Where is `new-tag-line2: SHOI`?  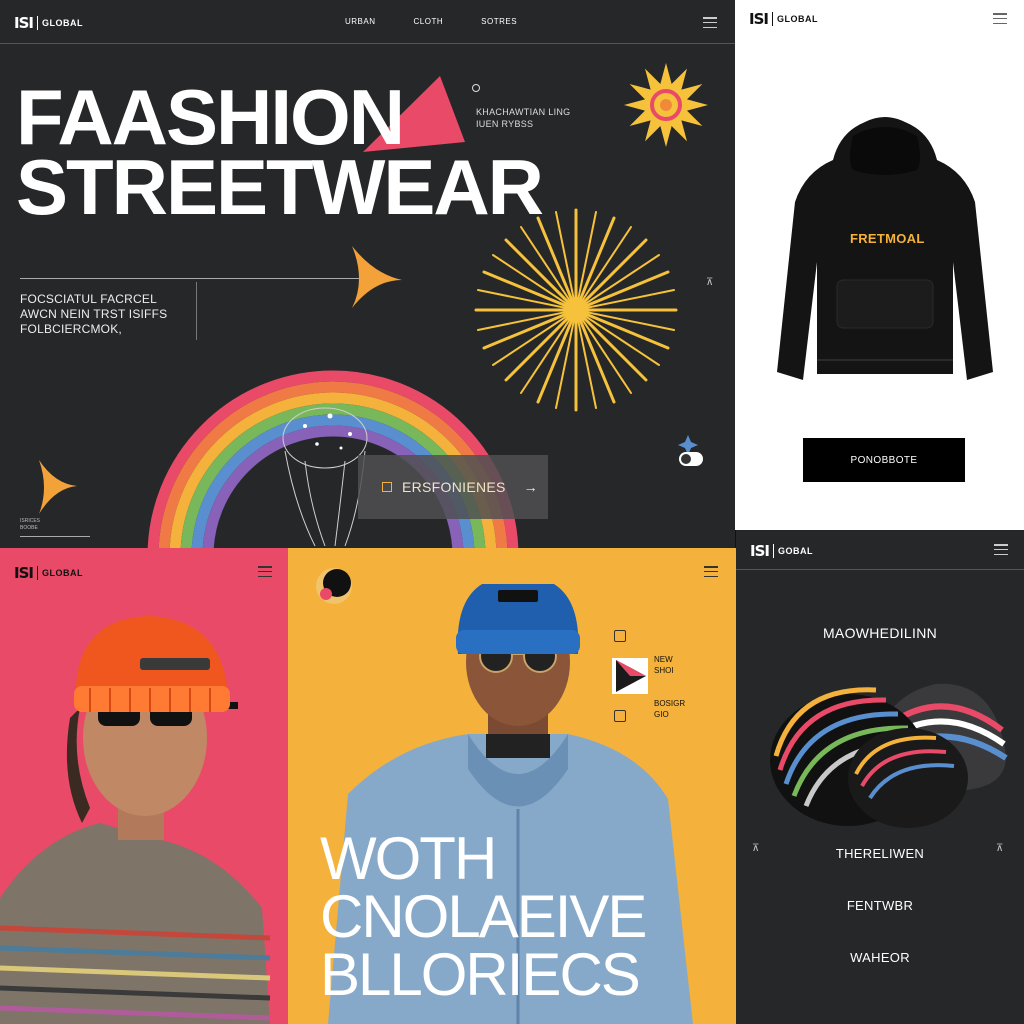
new-tag-line2: SHOI is located at coordinates (664, 670).